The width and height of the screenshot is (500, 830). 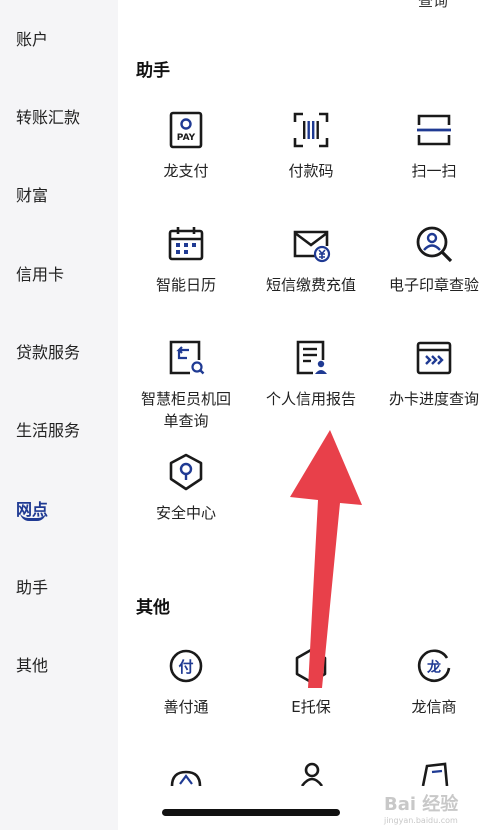 I want to click on tile-label: 善付通, so click(x=186, y=707).